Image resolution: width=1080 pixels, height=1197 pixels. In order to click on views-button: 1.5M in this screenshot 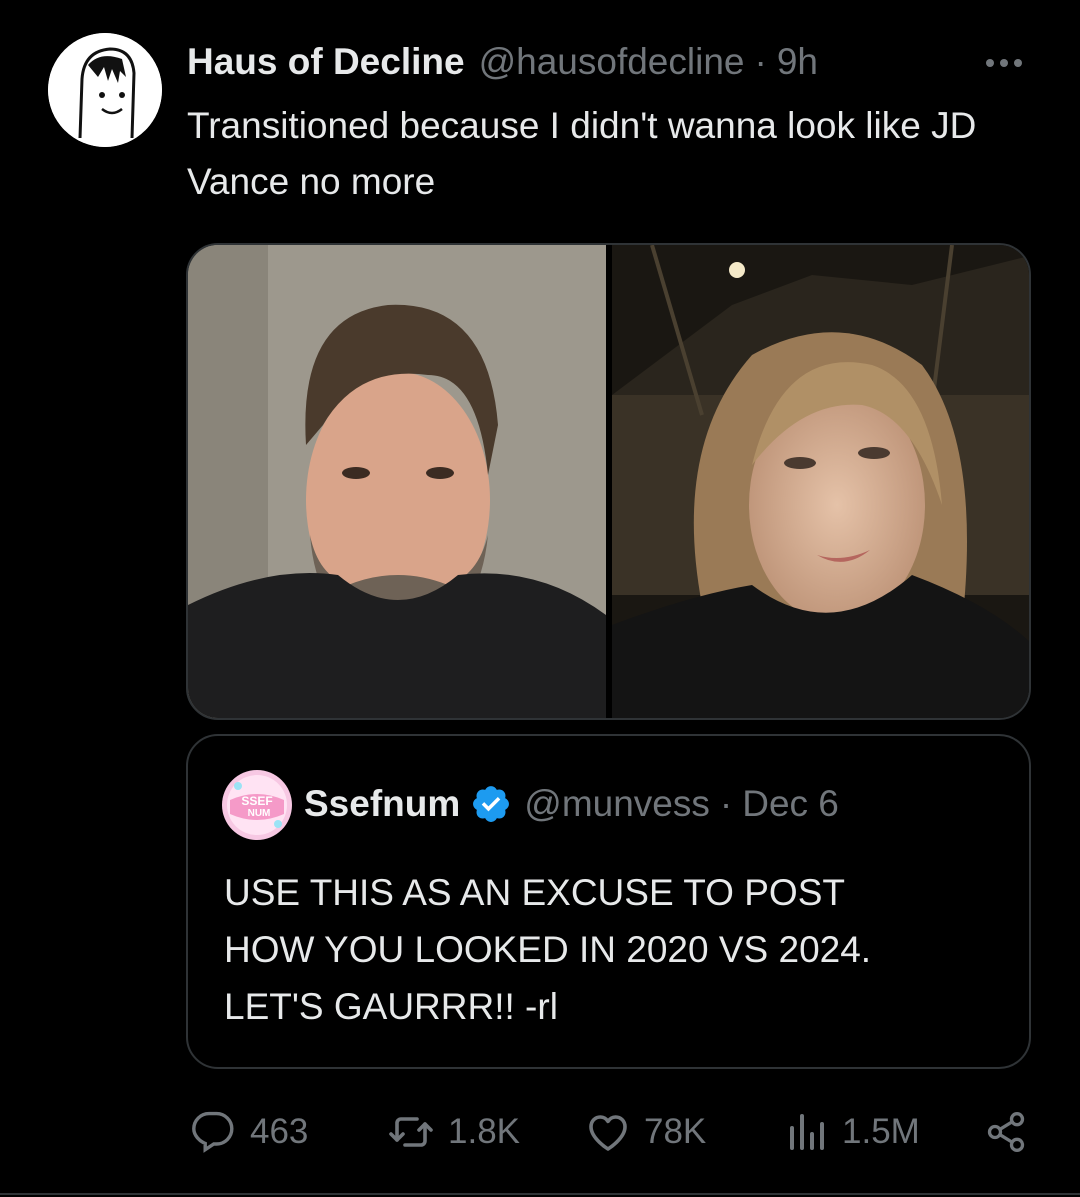, I will do `click(853, 1132)`.